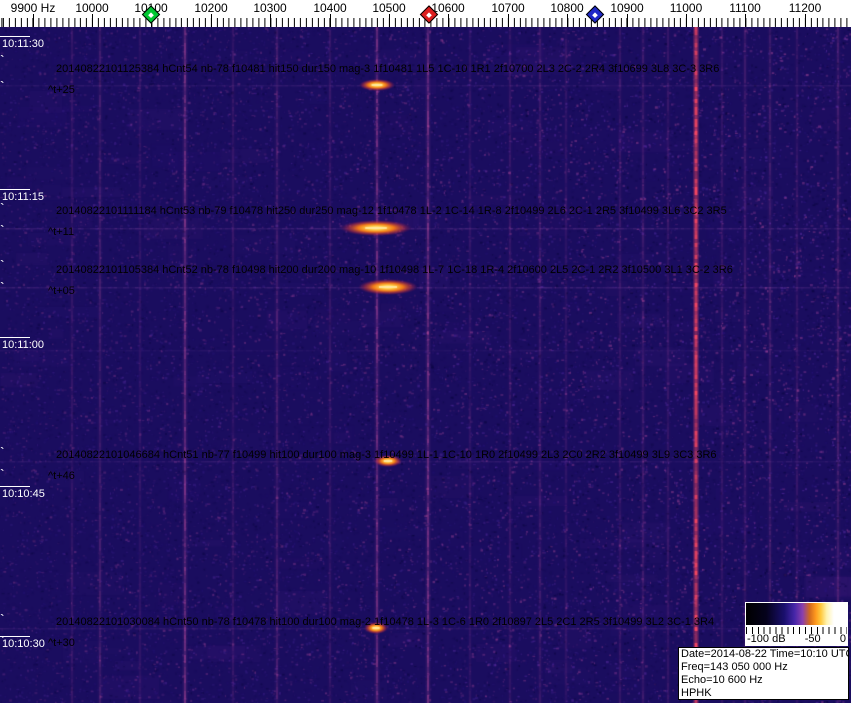 Image resolution: width=851 pixels, height=703 pixels. I want to click on axis-label: 10000, so click(92, 8).